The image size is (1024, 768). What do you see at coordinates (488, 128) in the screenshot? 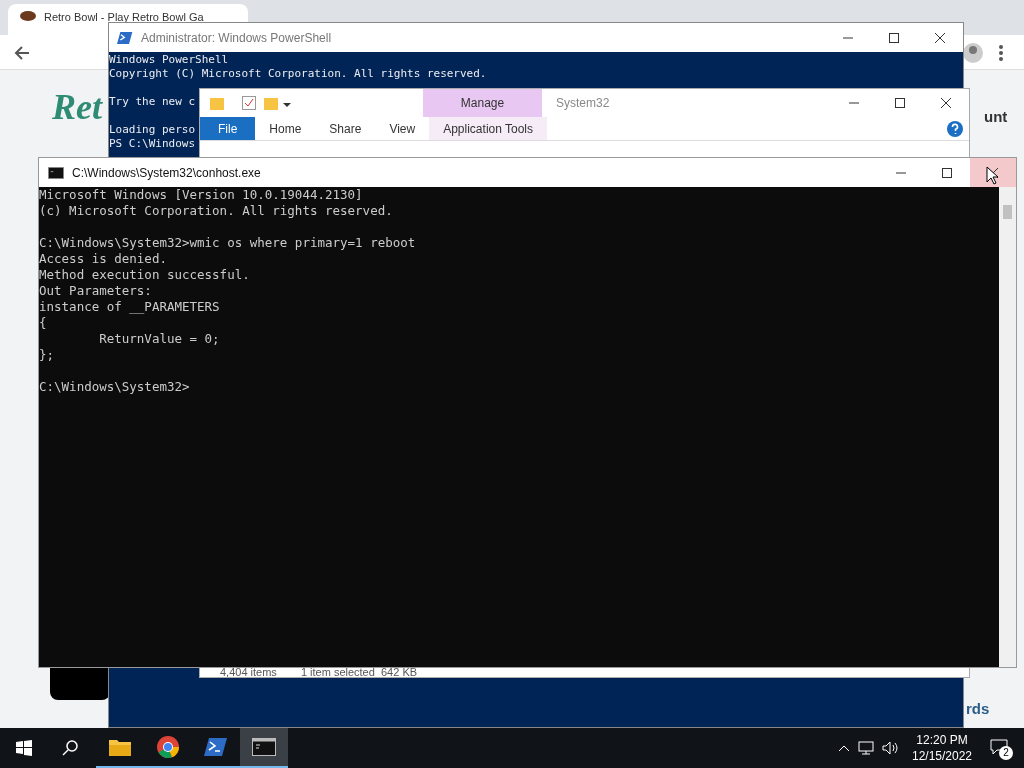
I see `ribbon-tab: Application Tools` at bounding box center [488, 128].